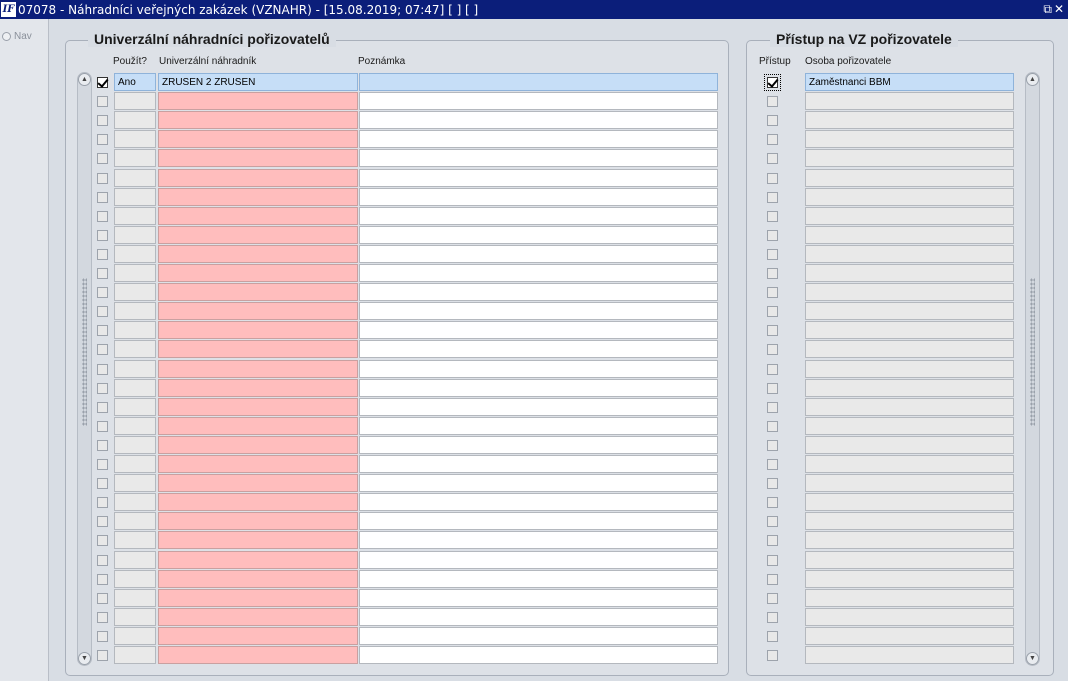  I want to click on restore-window-icon: ⧉, so click(1047, 9).